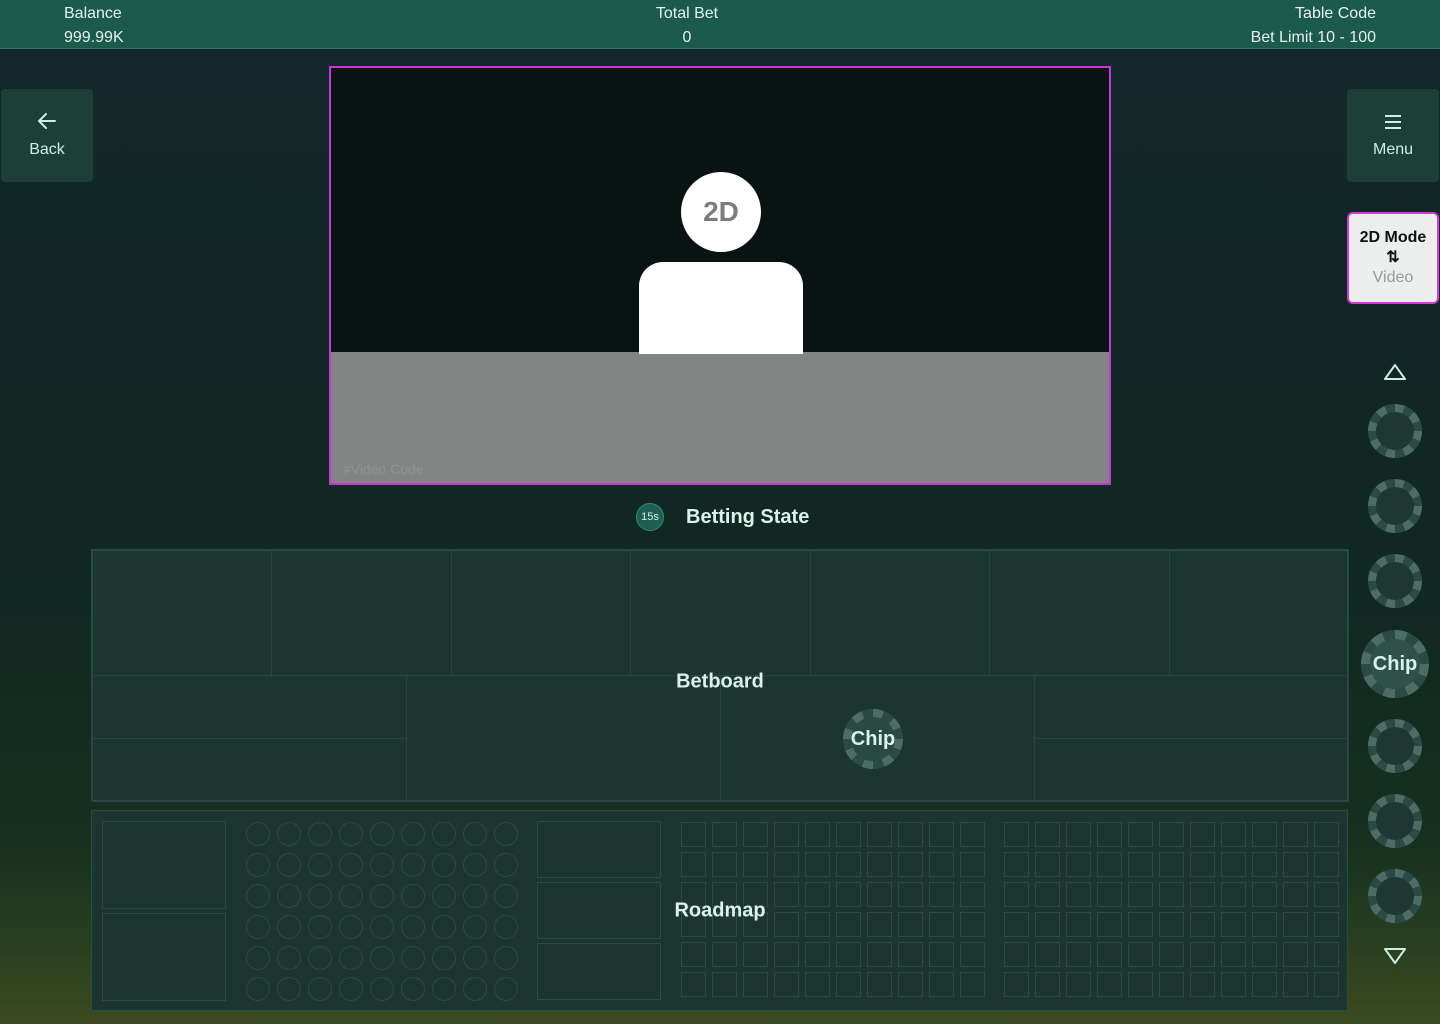 The width and height of the screenshot is (1440, 1024). I want to click on dealer-table-surface, so click(720, 417).